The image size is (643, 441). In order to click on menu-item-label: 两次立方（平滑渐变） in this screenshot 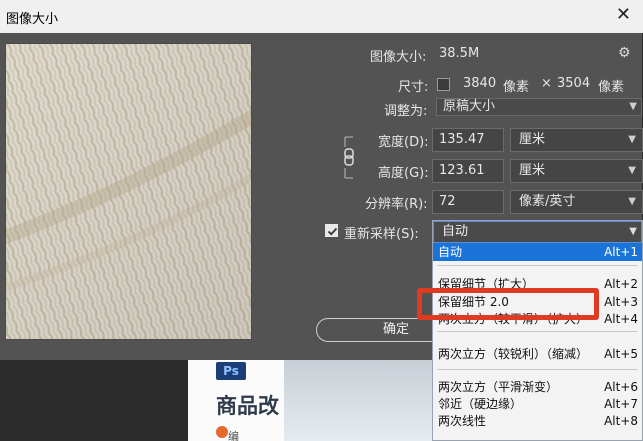, I will do `click(498, 387)`.